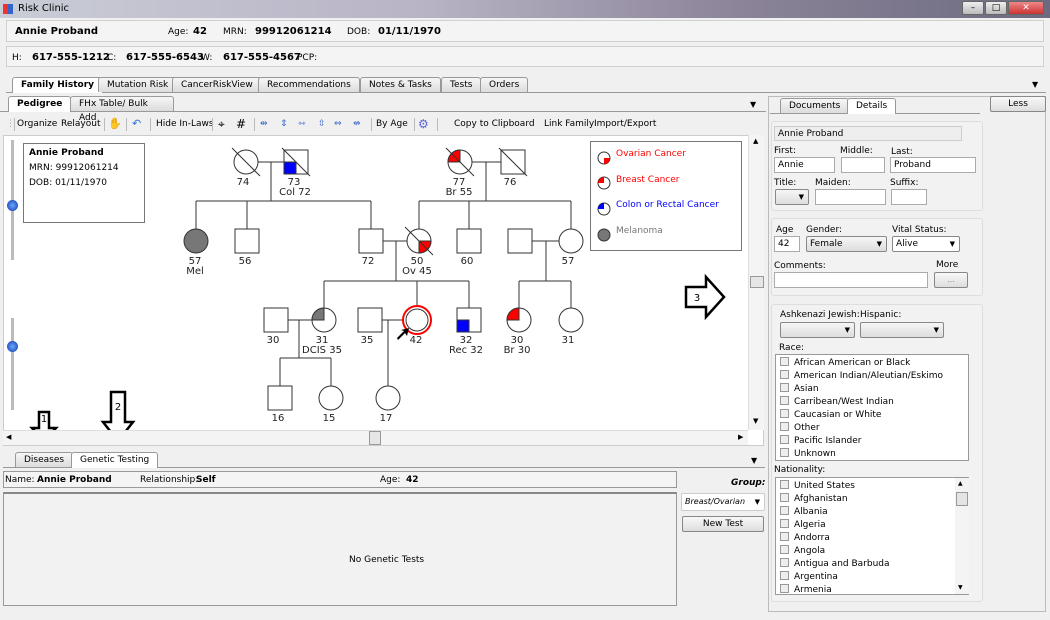  I want to click on nationality-option: Algeria, so click(803, 525).